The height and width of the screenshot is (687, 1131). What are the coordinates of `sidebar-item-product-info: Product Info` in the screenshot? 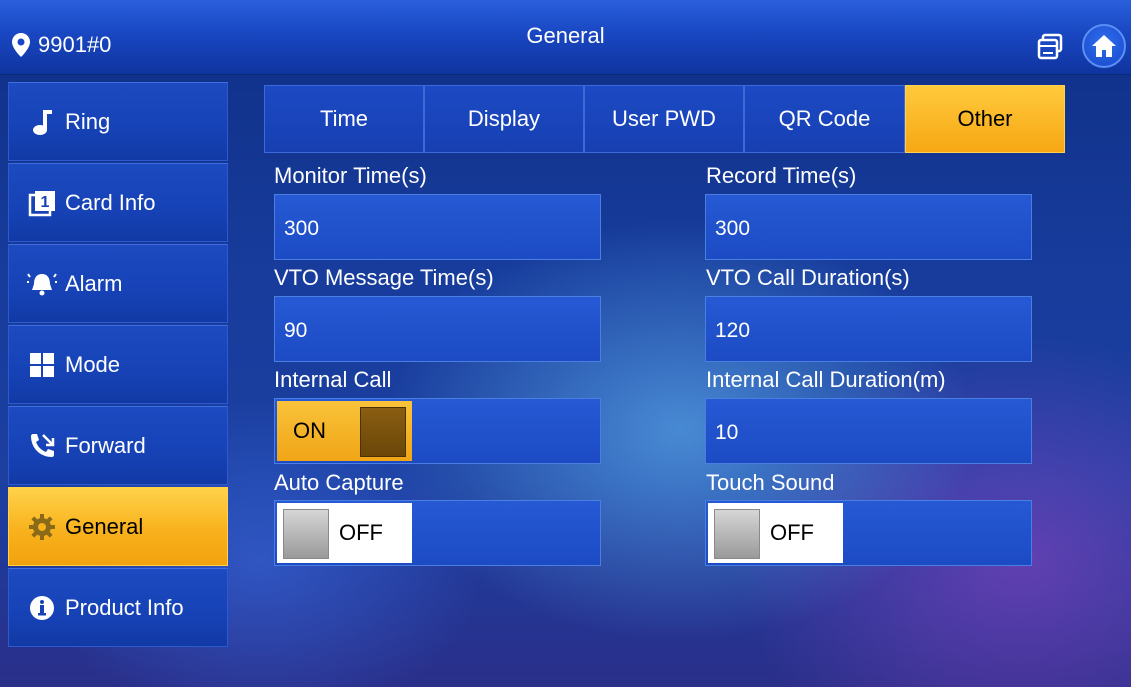 It's located at (118, 607).